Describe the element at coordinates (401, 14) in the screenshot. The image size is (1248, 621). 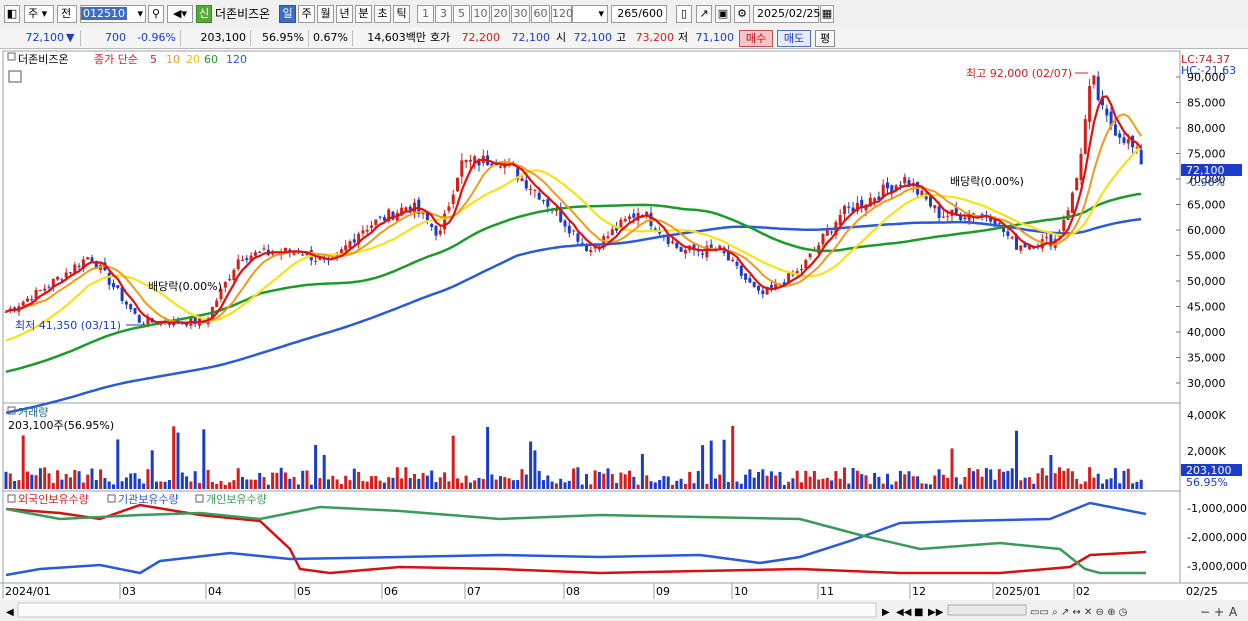
I see `period-tab-6: 틱` at that location.